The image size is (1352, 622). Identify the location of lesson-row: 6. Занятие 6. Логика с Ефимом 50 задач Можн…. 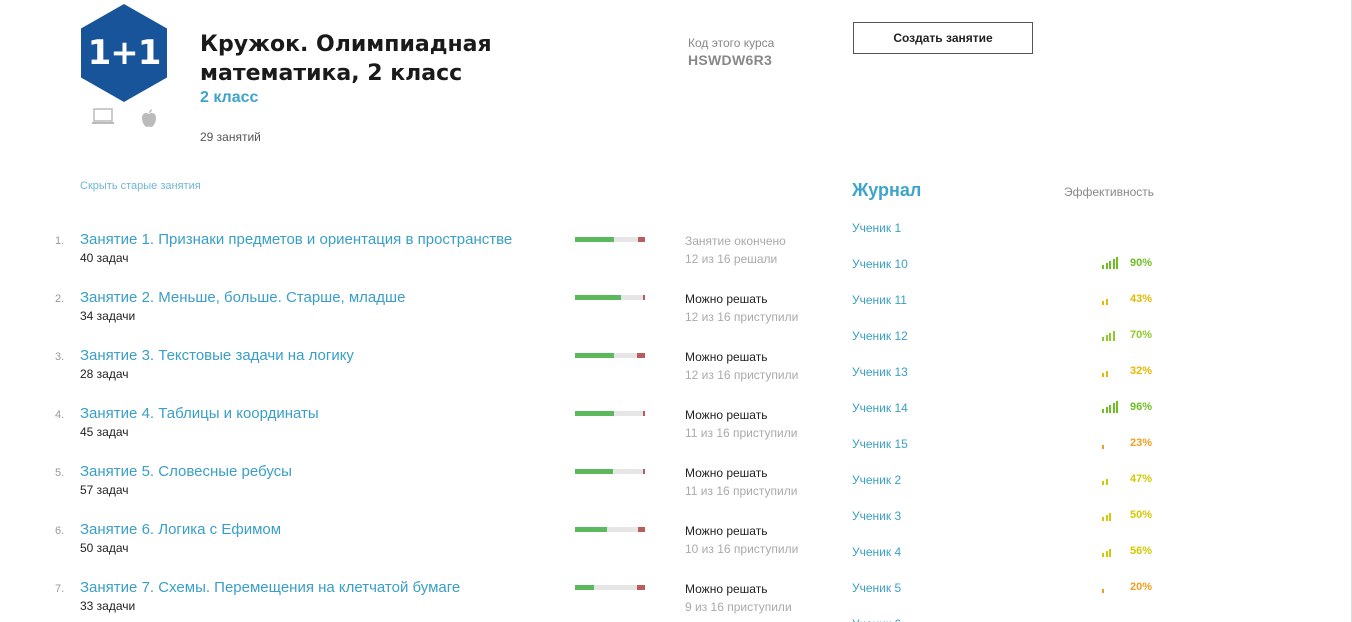
(420, 550).